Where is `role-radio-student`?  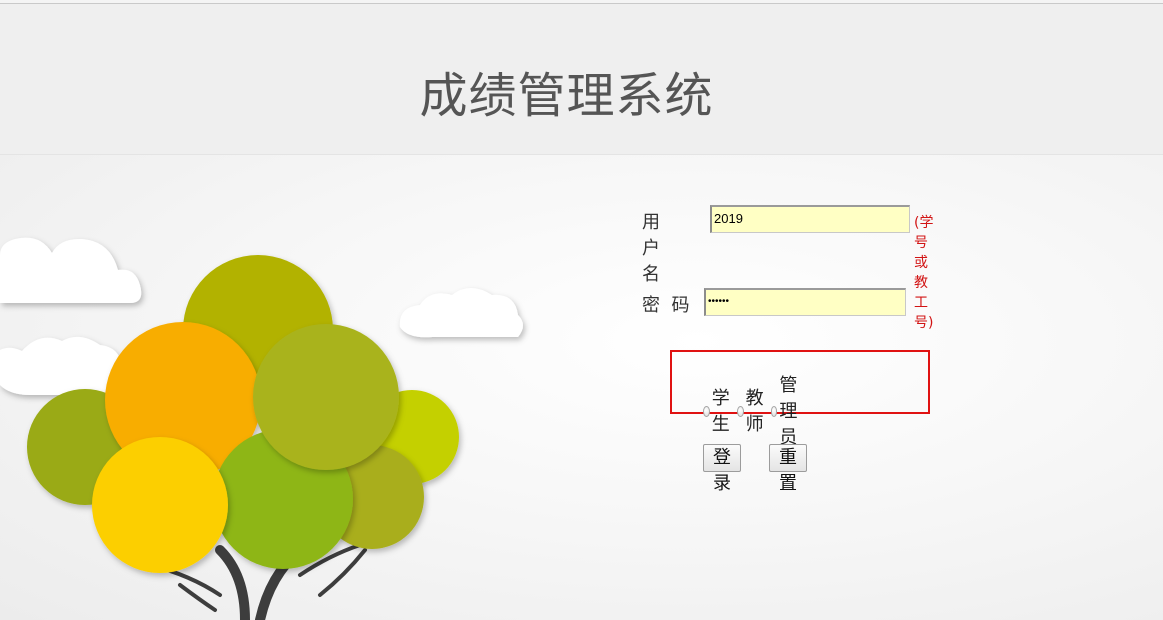 role-radio-student is located at coordinates (706, 411).